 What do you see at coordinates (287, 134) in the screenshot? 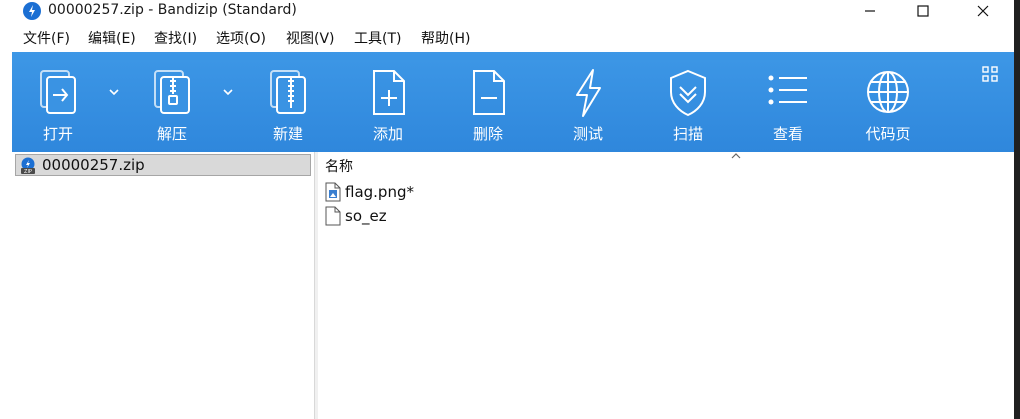
I see `new-archive-label: 新建` at bounding box center [287, 134].